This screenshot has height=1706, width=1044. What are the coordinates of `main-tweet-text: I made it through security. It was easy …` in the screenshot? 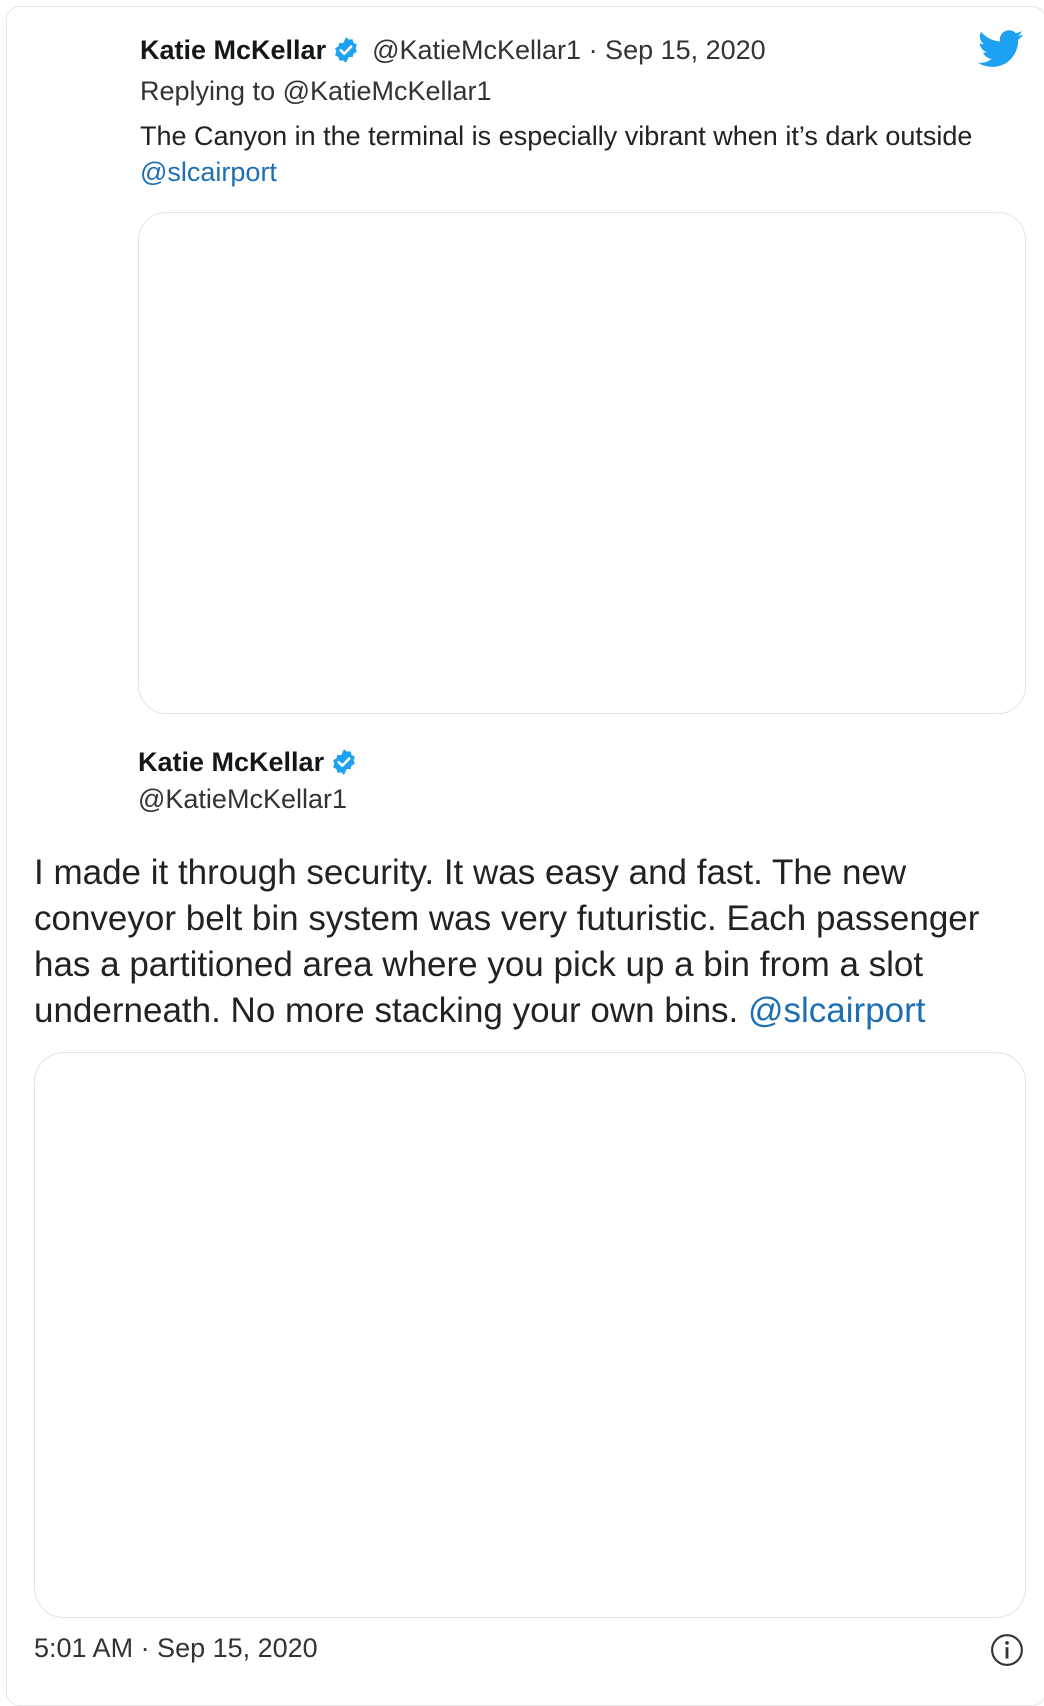 It's located at (529, 942).